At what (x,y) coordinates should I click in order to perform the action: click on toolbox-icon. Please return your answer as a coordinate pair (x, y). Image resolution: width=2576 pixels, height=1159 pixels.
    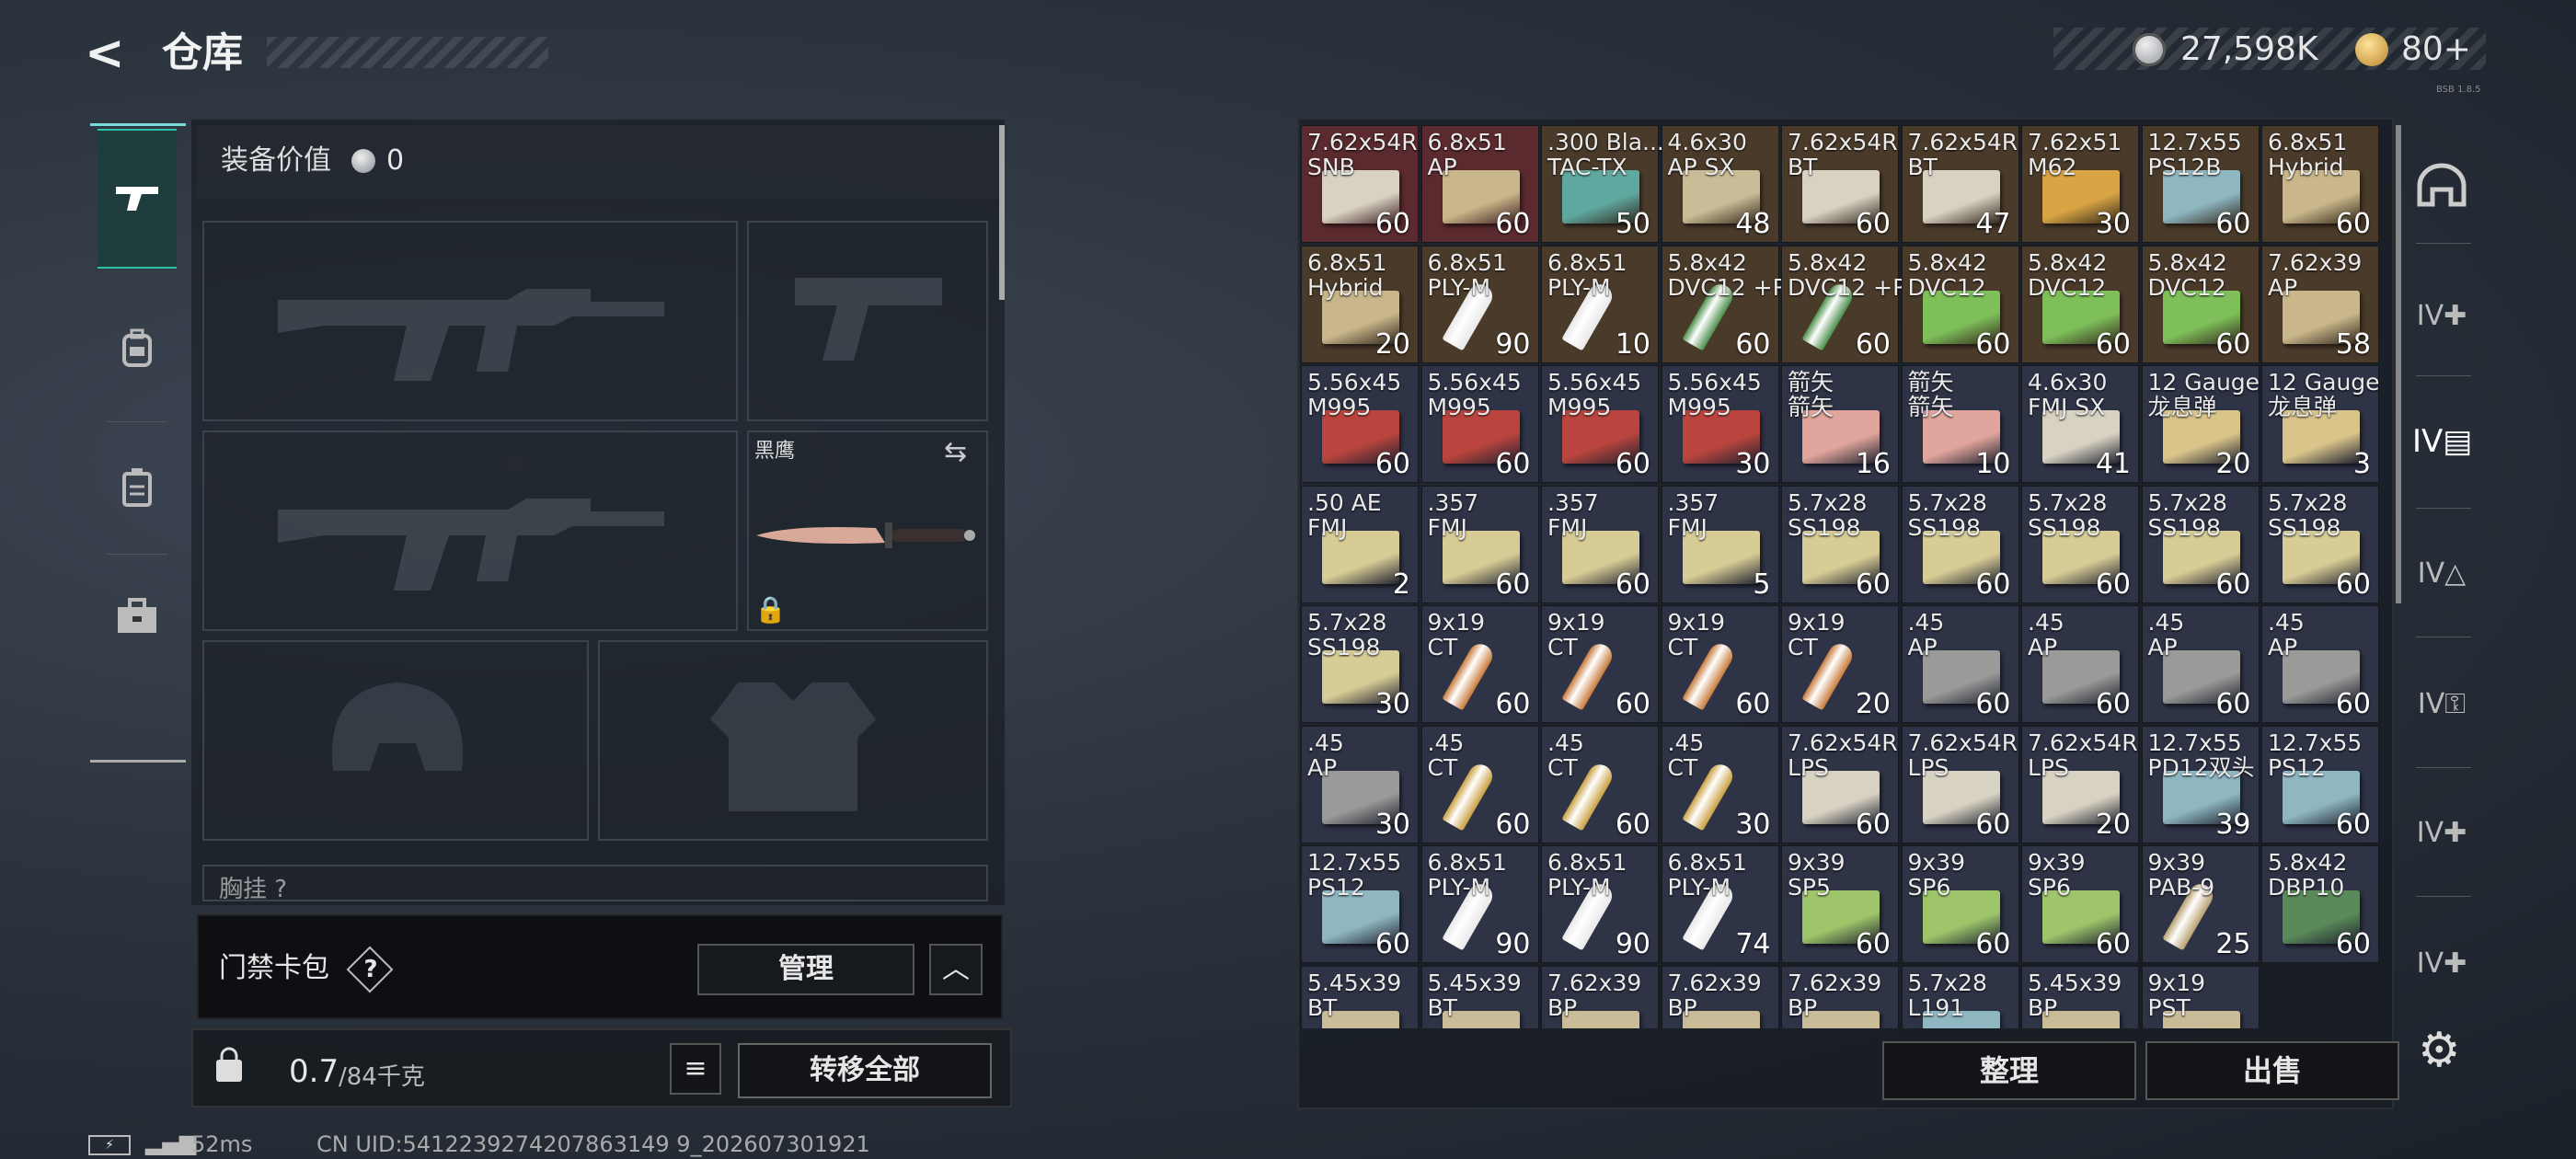
    Looking at the image, I should click on (137, 616).